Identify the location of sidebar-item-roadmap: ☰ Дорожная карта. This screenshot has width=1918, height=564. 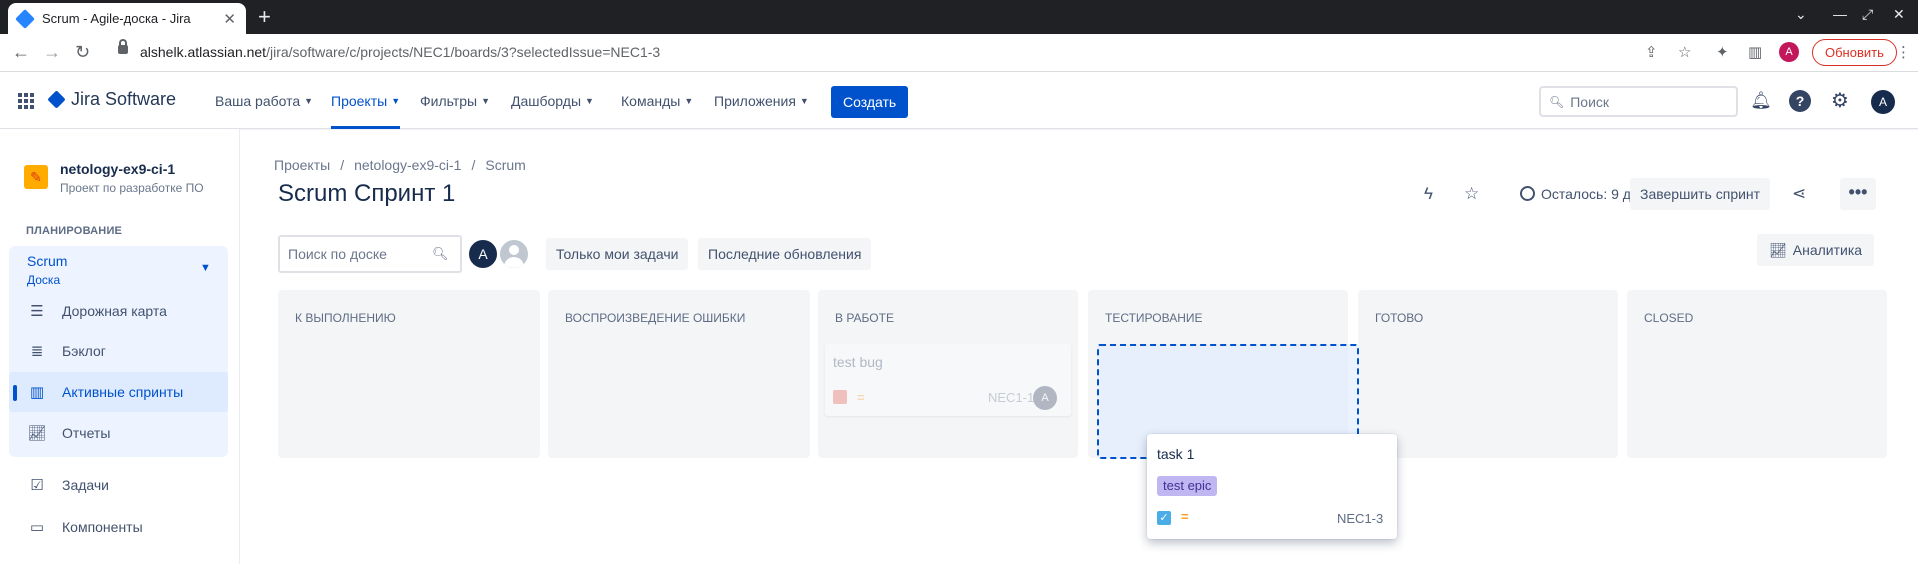
(126, 311).